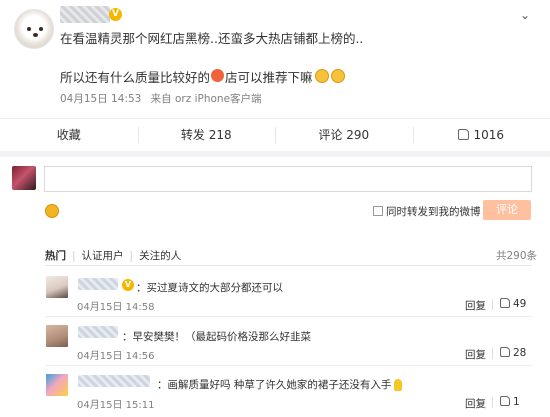 The width and height of the screenshot is (550, 417). I want to click on comment-like-count: 49, so click(520, 304).